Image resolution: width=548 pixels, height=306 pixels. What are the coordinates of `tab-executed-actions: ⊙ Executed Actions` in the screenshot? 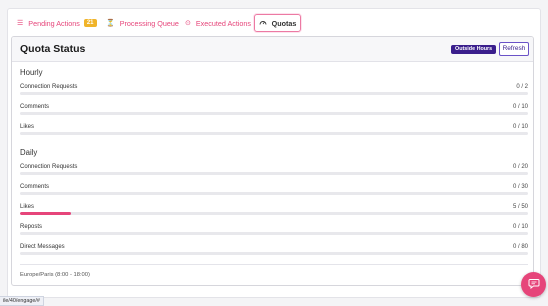 It's located at (218, 23).